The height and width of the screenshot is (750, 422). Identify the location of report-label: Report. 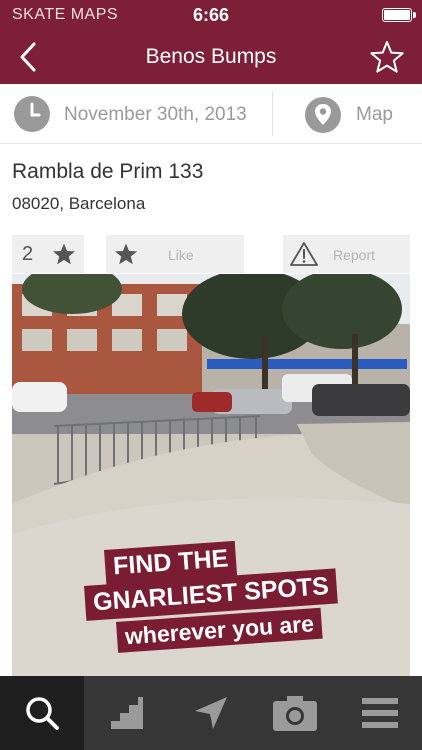
(354, 255).